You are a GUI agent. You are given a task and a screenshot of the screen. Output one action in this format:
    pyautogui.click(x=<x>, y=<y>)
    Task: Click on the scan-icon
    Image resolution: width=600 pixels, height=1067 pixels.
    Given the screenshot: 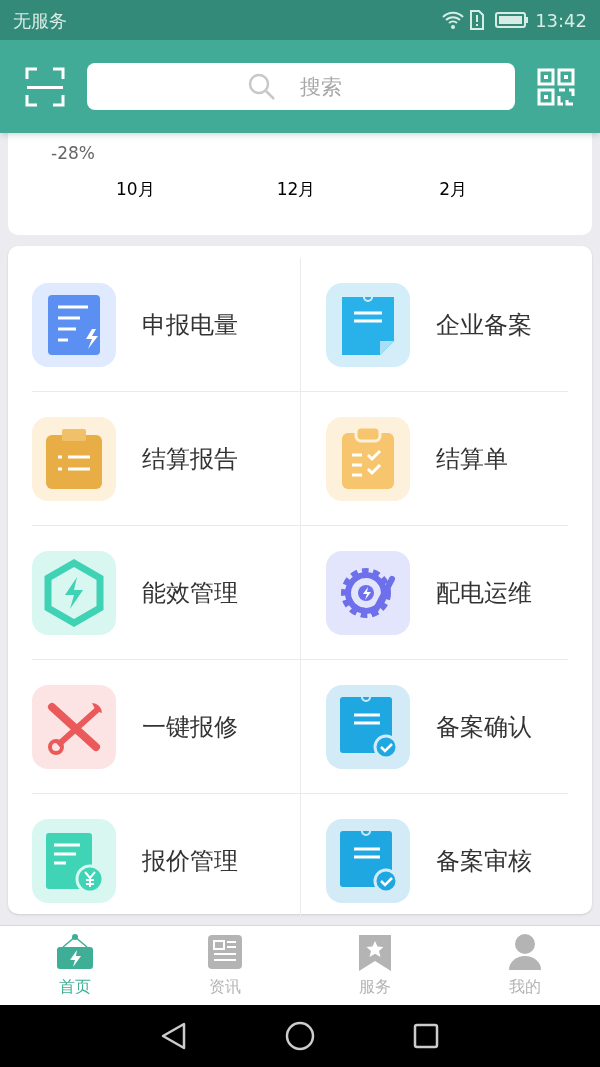 What is the action you would take?
    pyautogui.click(x=45, y=86)
    